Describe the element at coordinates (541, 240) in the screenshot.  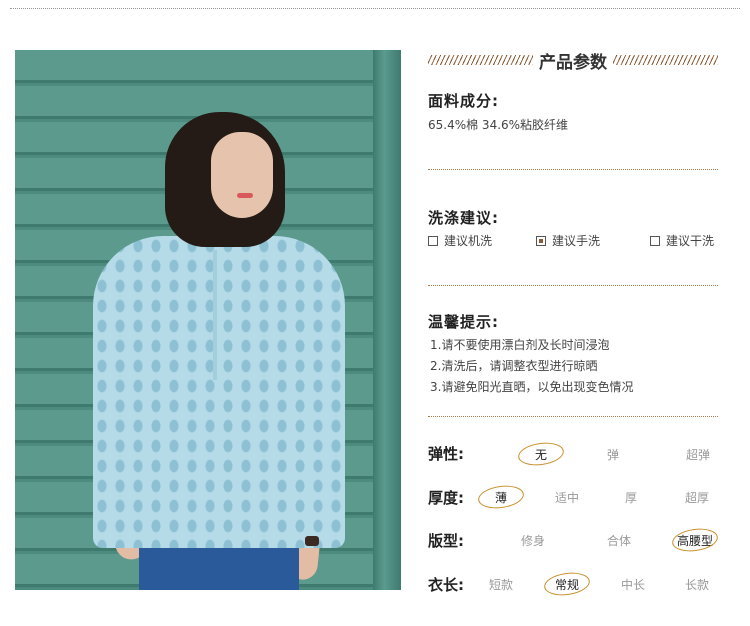
I see `wash-hand-checkbox` at that location.